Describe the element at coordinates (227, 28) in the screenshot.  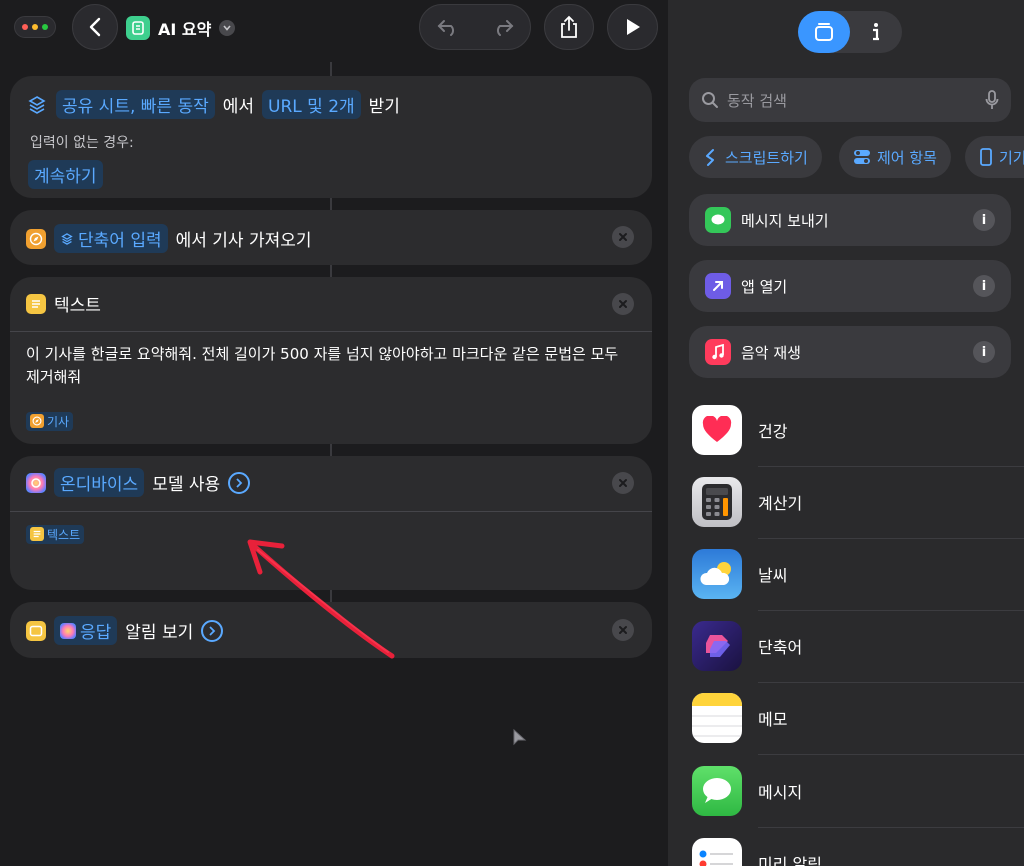
I see `chevron-down-icon` at that location.